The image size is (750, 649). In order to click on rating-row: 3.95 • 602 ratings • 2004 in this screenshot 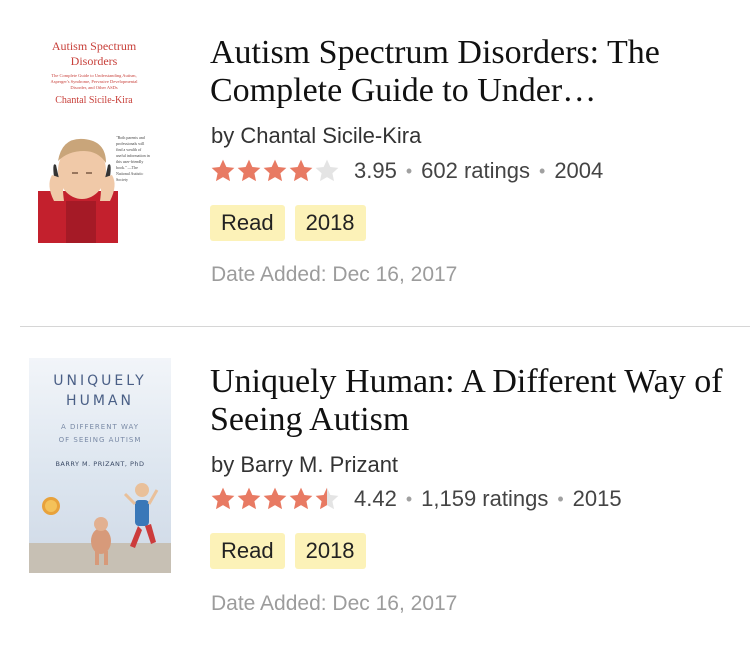, I will do `click(406, 171)`.